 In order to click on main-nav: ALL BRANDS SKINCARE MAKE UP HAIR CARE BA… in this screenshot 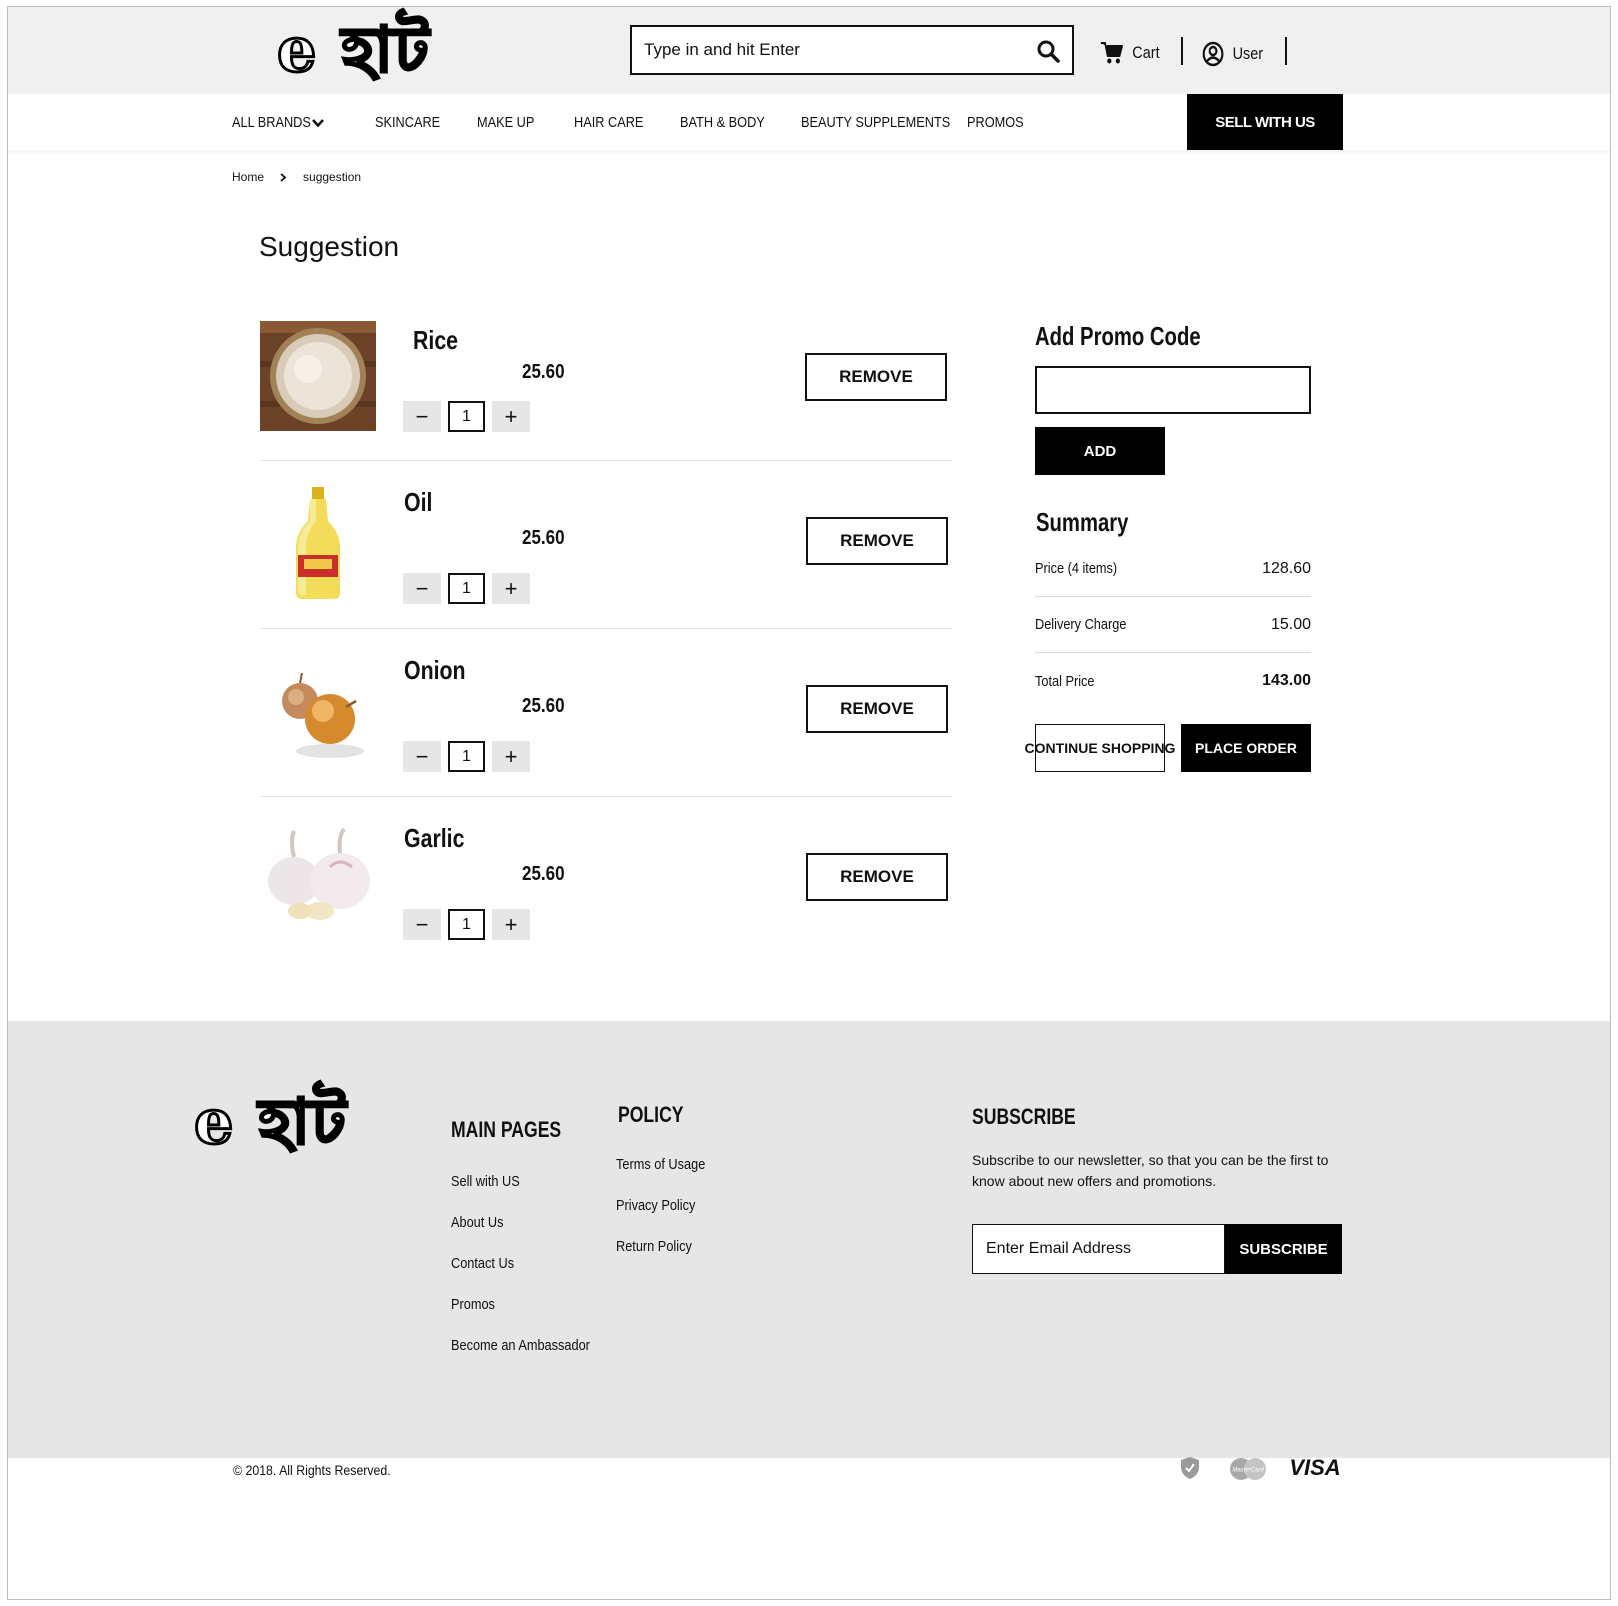, I will do `click(809, 122)`.